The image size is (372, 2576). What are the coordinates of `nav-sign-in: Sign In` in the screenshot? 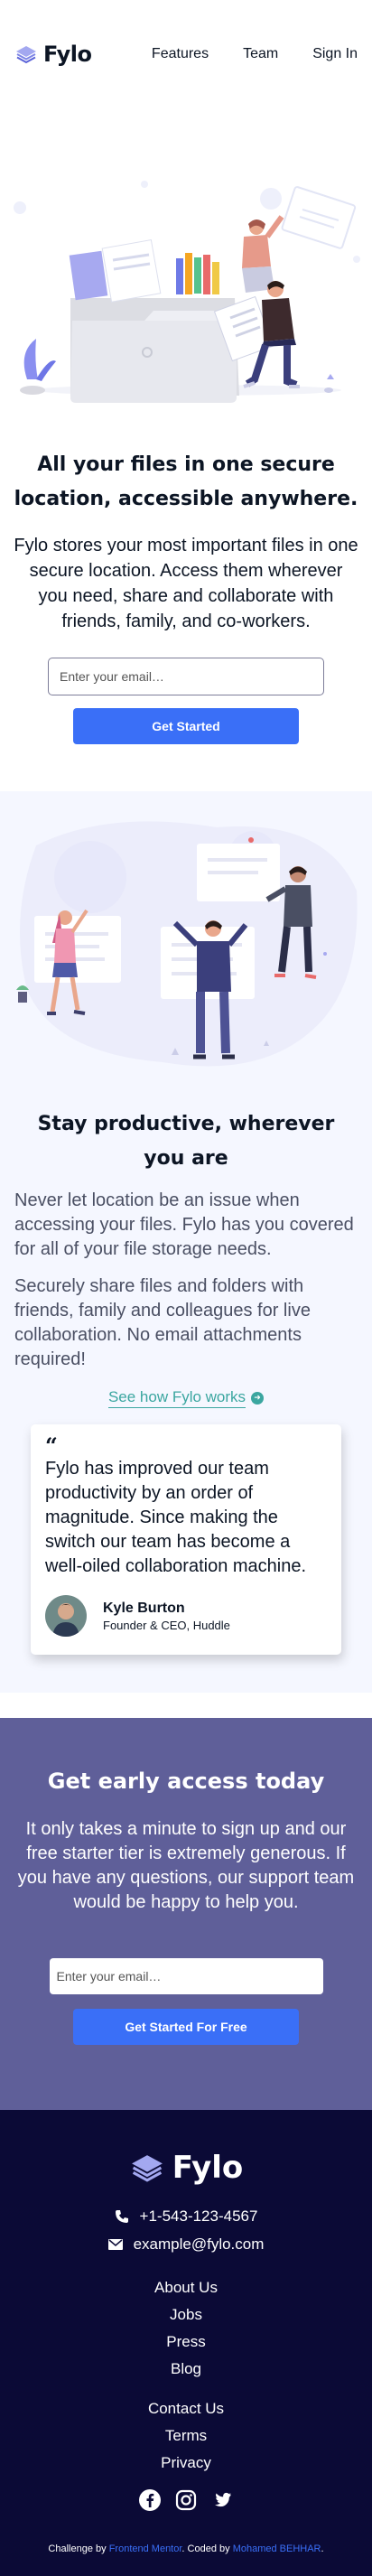 It's located at (335, 54).